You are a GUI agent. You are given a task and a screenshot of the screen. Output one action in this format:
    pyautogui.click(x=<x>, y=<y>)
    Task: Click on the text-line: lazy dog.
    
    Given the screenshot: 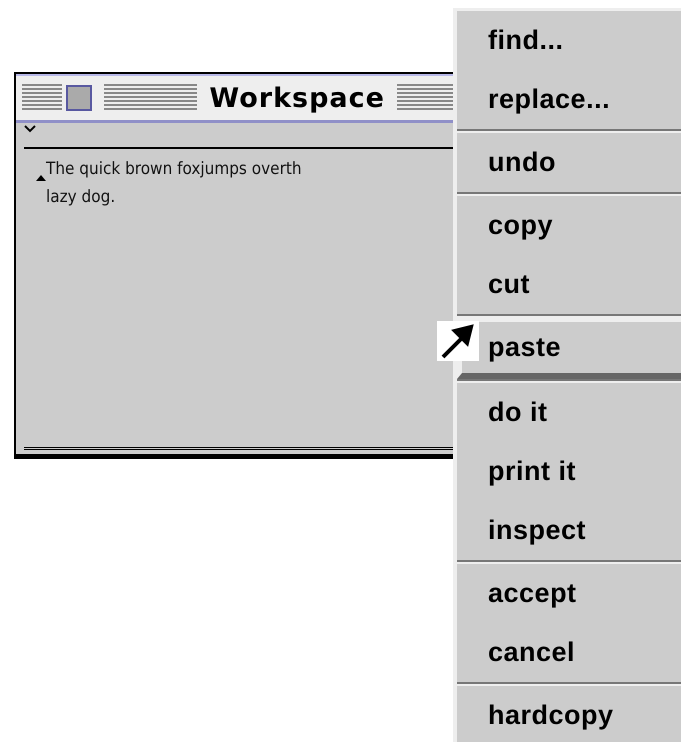 What is the action you would take?
    pyautogui.click(x=81, y=197)
    